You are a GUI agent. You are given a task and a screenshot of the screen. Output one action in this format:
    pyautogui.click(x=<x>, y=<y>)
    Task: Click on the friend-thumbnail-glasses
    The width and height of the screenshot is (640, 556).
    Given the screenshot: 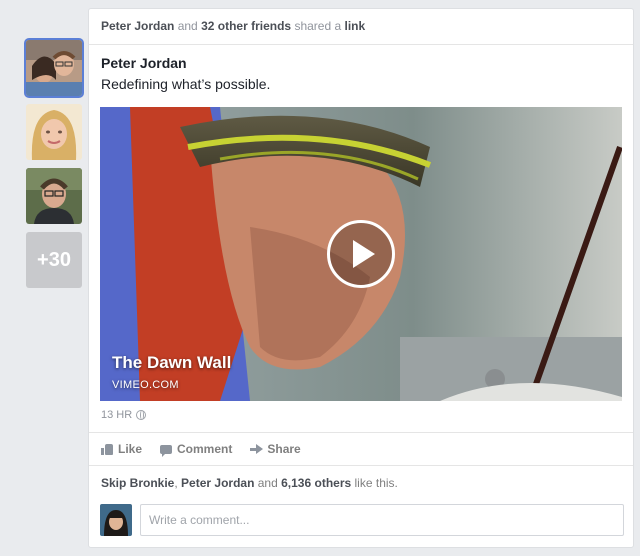 What is the action you would take?
    pyautogui.click(x=54, y=196)
    